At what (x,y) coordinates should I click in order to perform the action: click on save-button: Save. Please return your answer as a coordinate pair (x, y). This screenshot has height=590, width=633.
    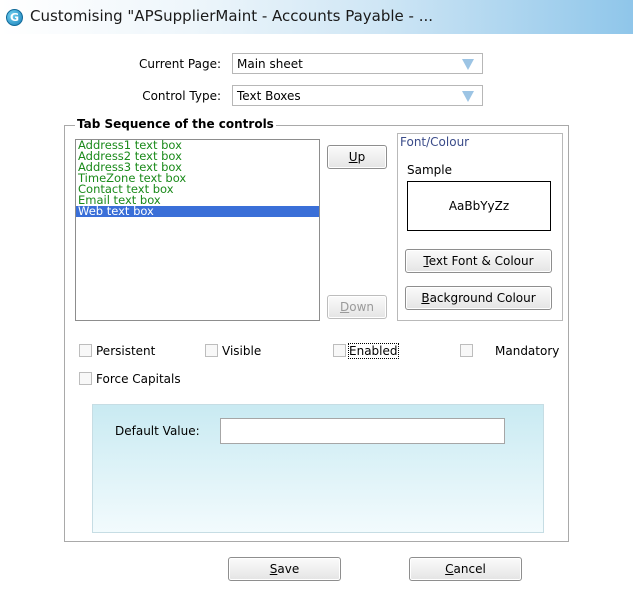
    Looking at the image, I should click on (284, 569).